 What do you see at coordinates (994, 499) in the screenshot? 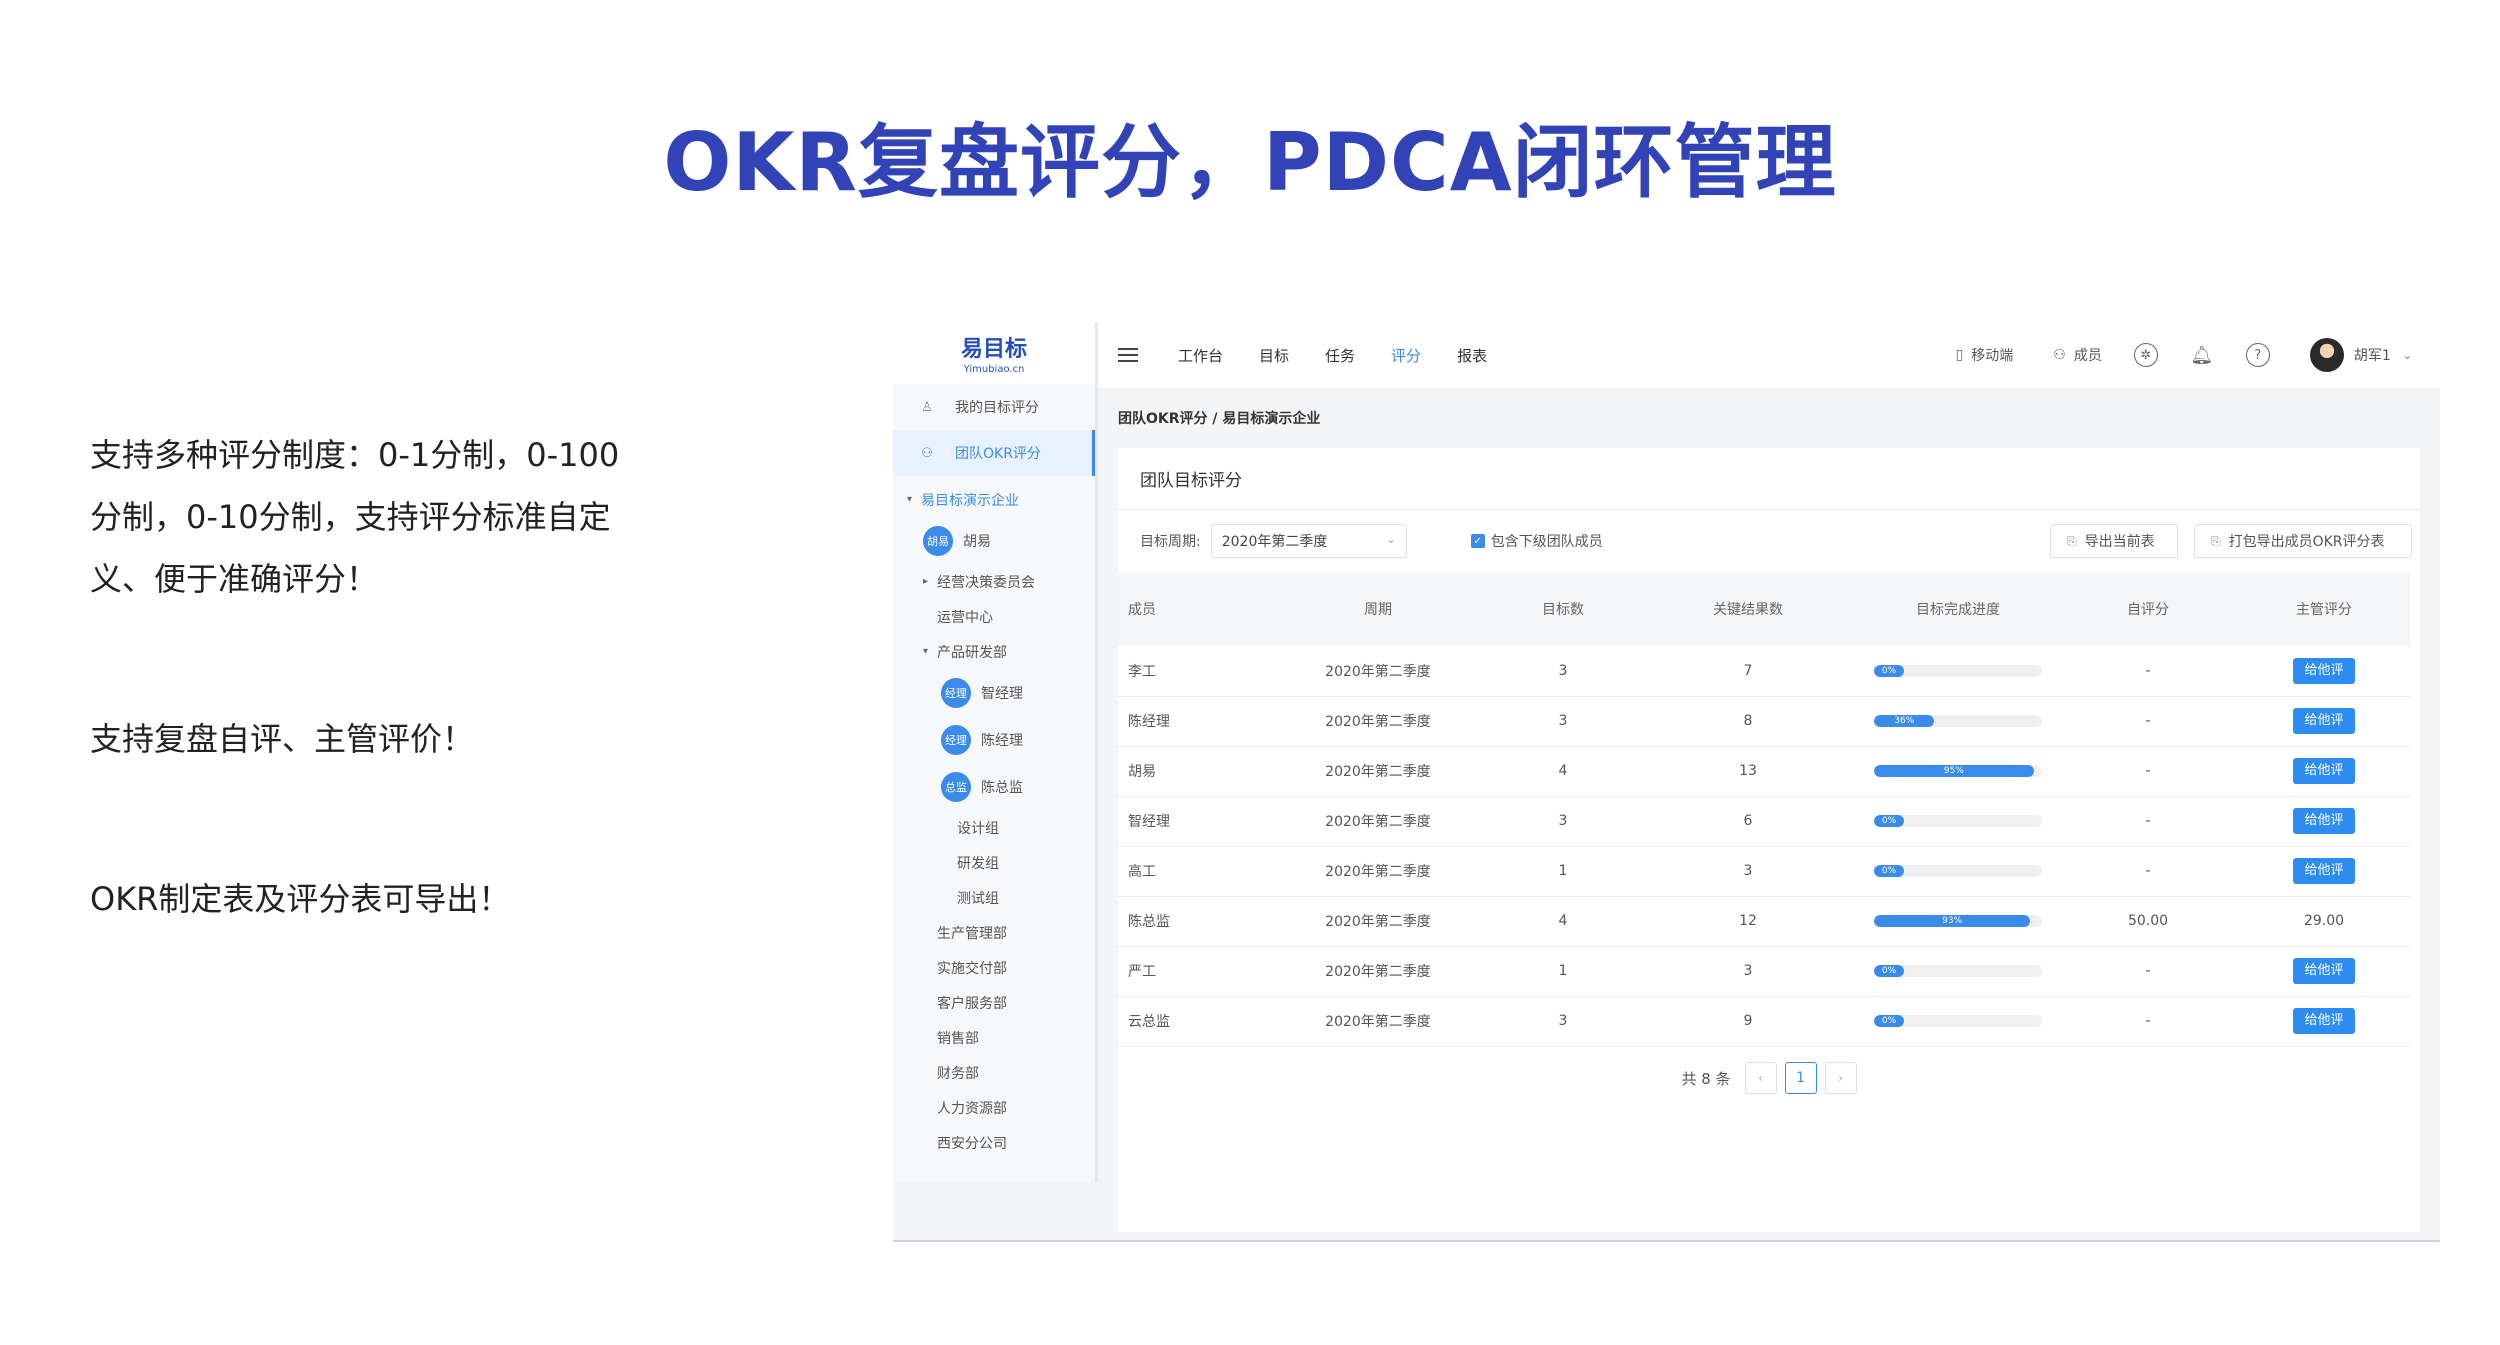
I see `tree-node-root: ▾ 易目标演示企业` at bounding box center [994, 499].